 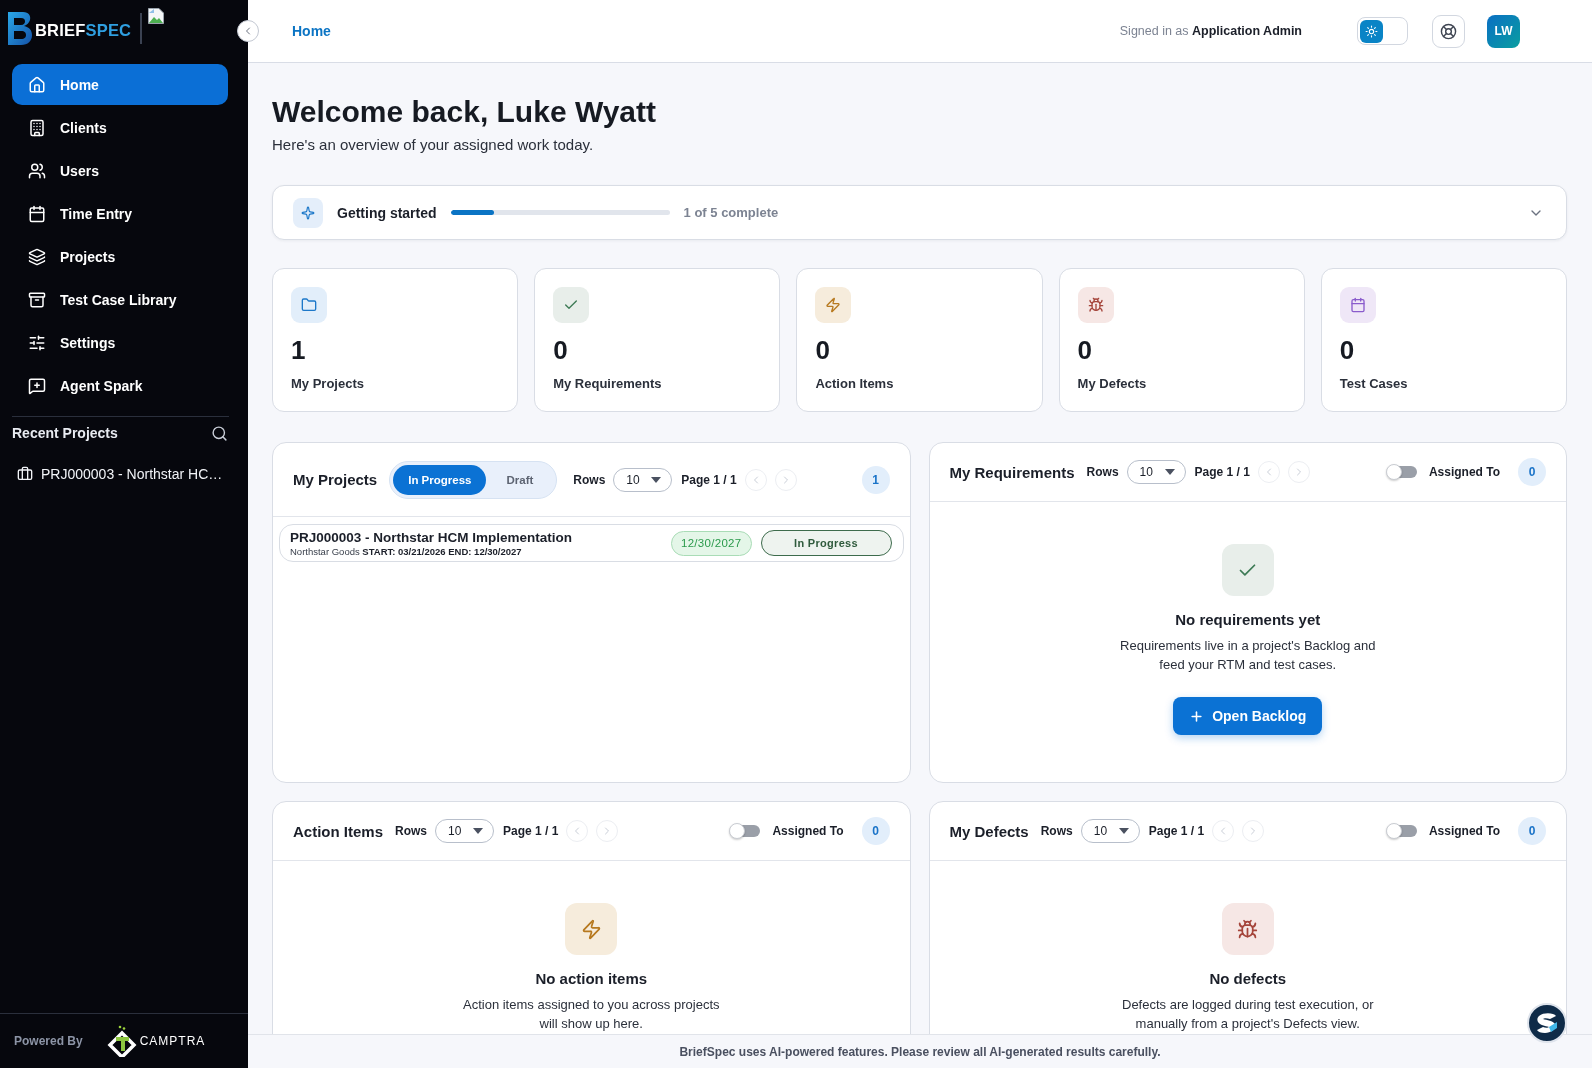 I want to click on open-backlog-button: Open Backlog, so click(x=1248, y=716).